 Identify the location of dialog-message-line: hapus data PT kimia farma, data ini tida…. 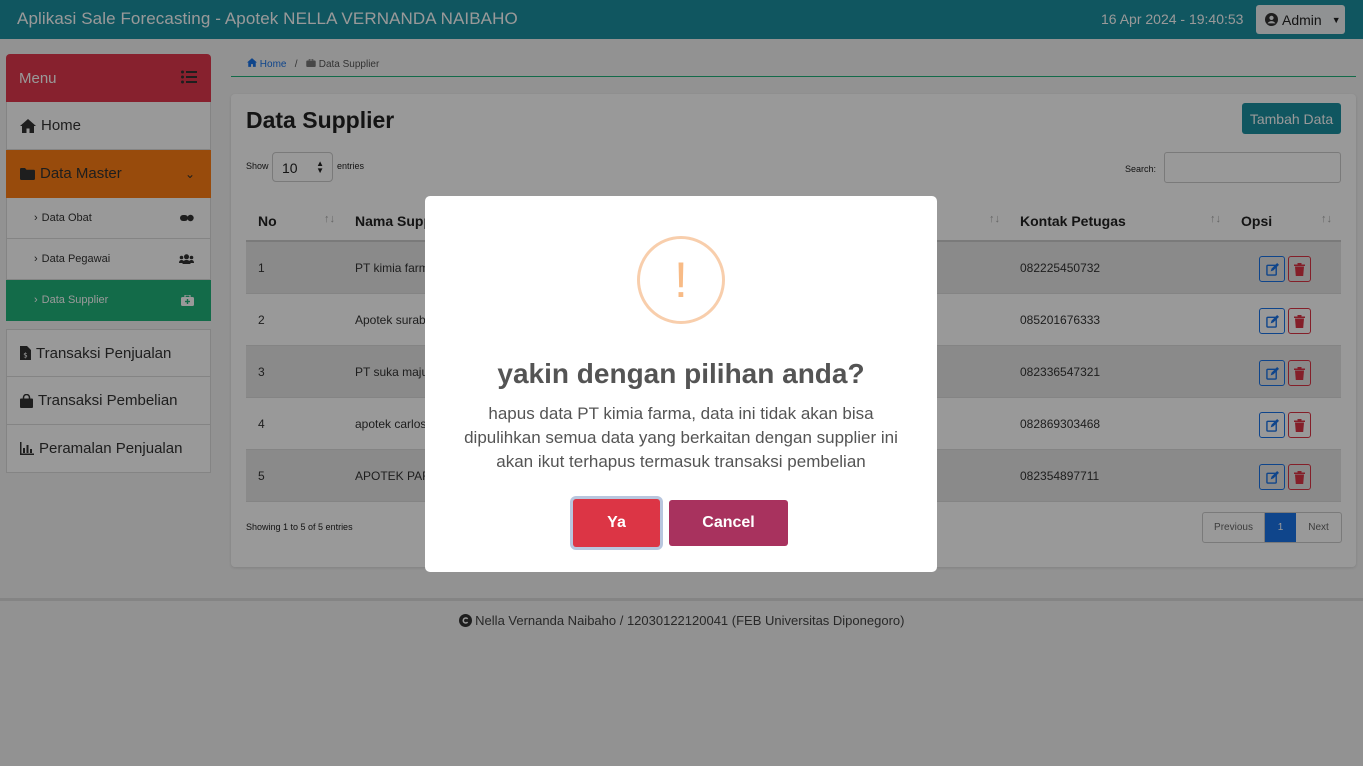
(681, 413).